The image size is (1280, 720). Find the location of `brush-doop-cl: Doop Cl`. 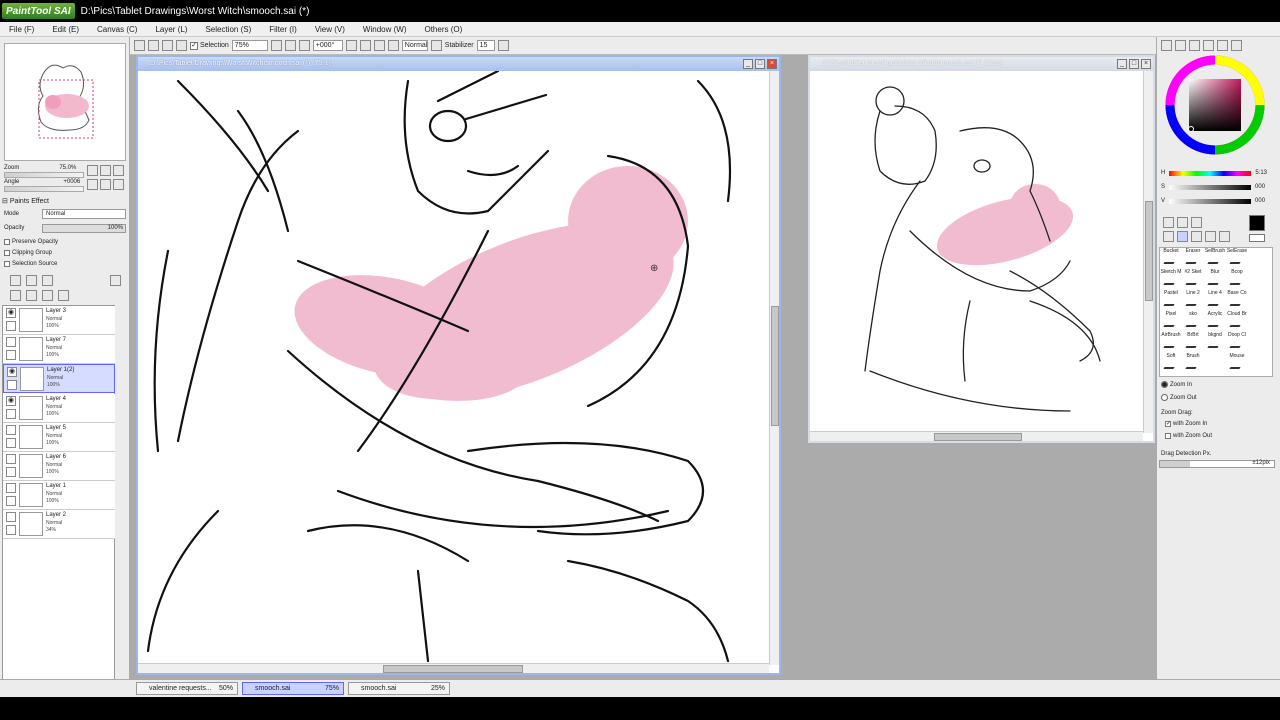

brush-doop-cl: Doop Cl is located at coordinates (1237, 342).